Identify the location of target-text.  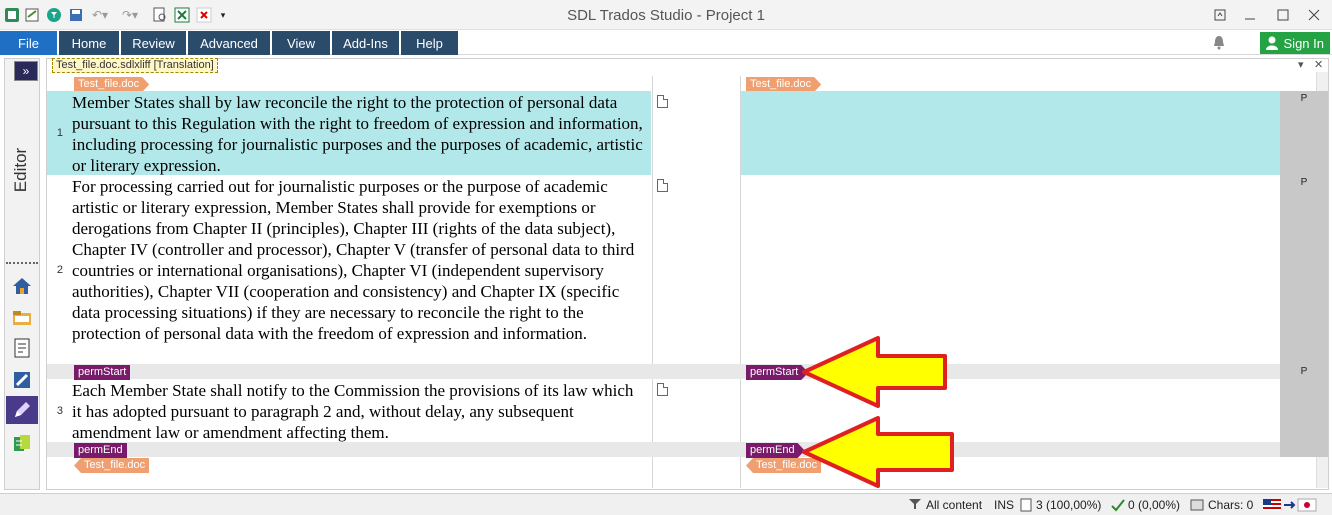
(1009, 133).